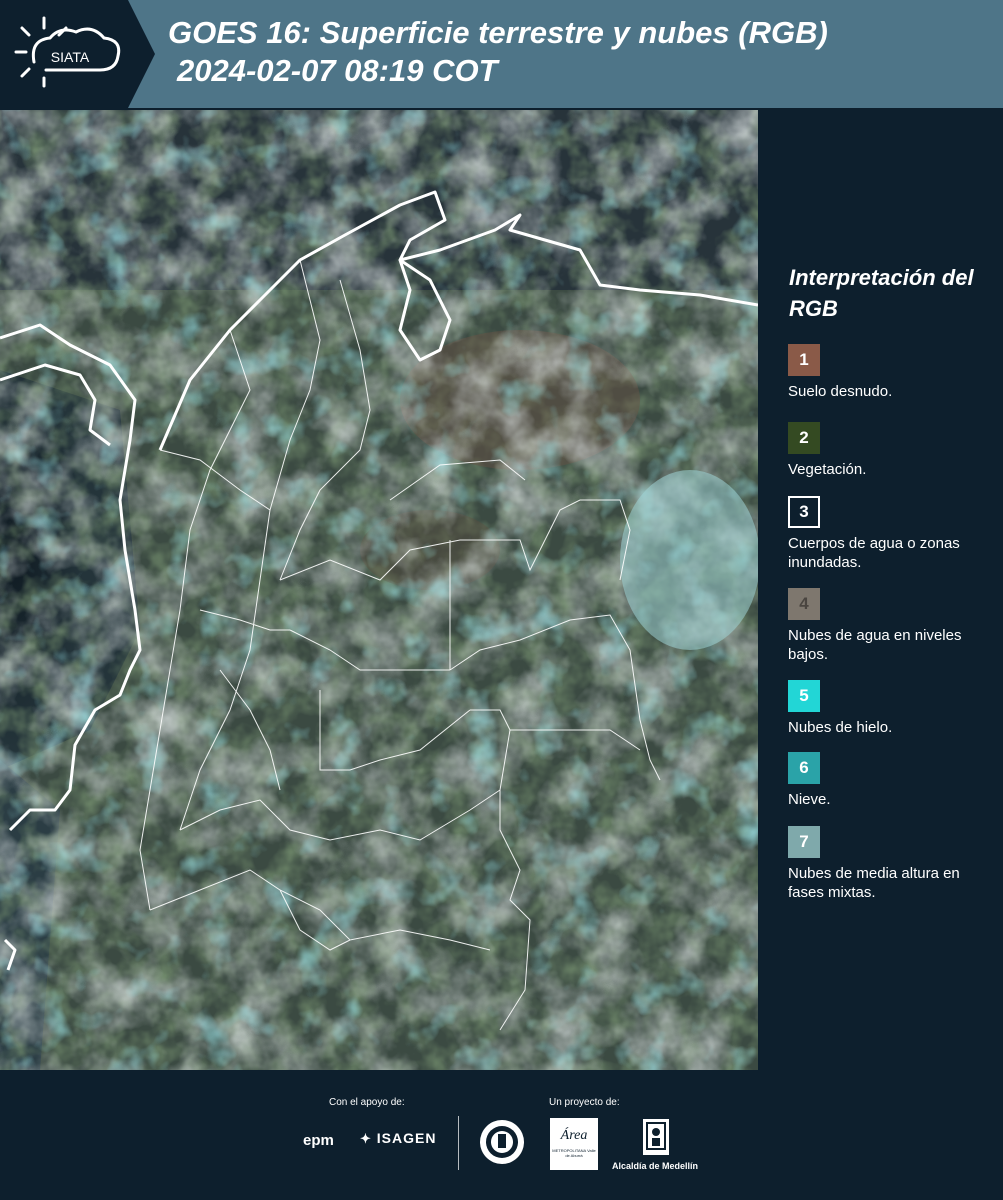 Image resolution: width=1003 pixels, height=1200 pixels. I want to click on footer-divider, so click(458, 1143).